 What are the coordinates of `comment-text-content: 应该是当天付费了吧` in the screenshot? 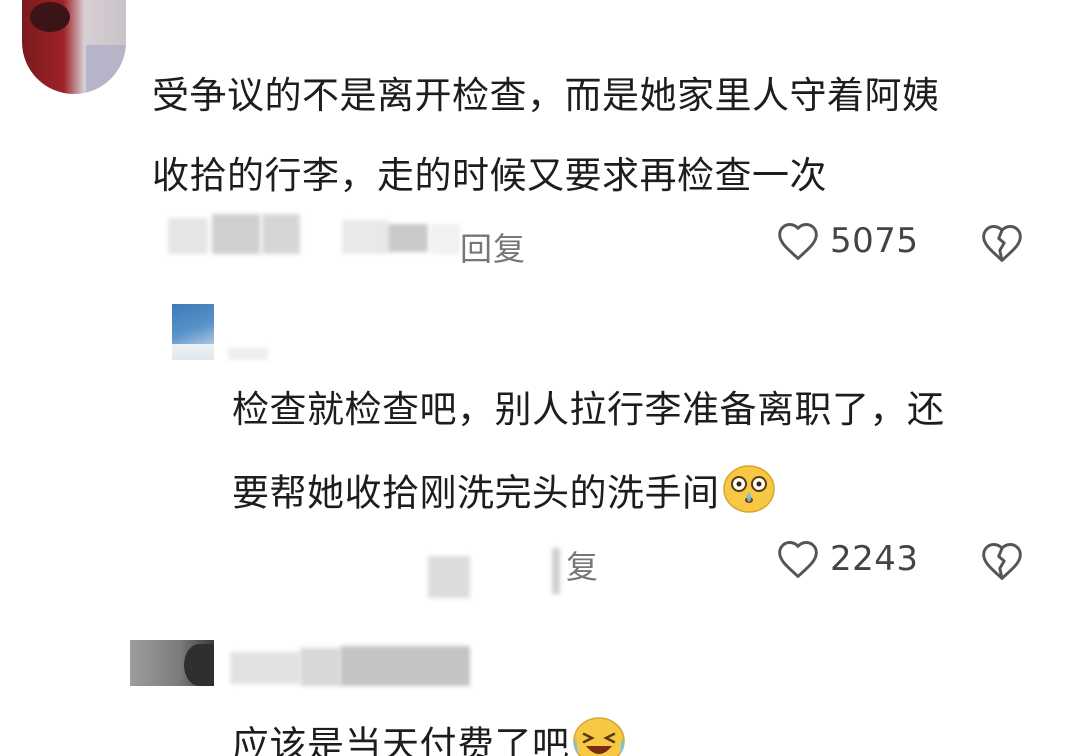 It's located at (401, 739).